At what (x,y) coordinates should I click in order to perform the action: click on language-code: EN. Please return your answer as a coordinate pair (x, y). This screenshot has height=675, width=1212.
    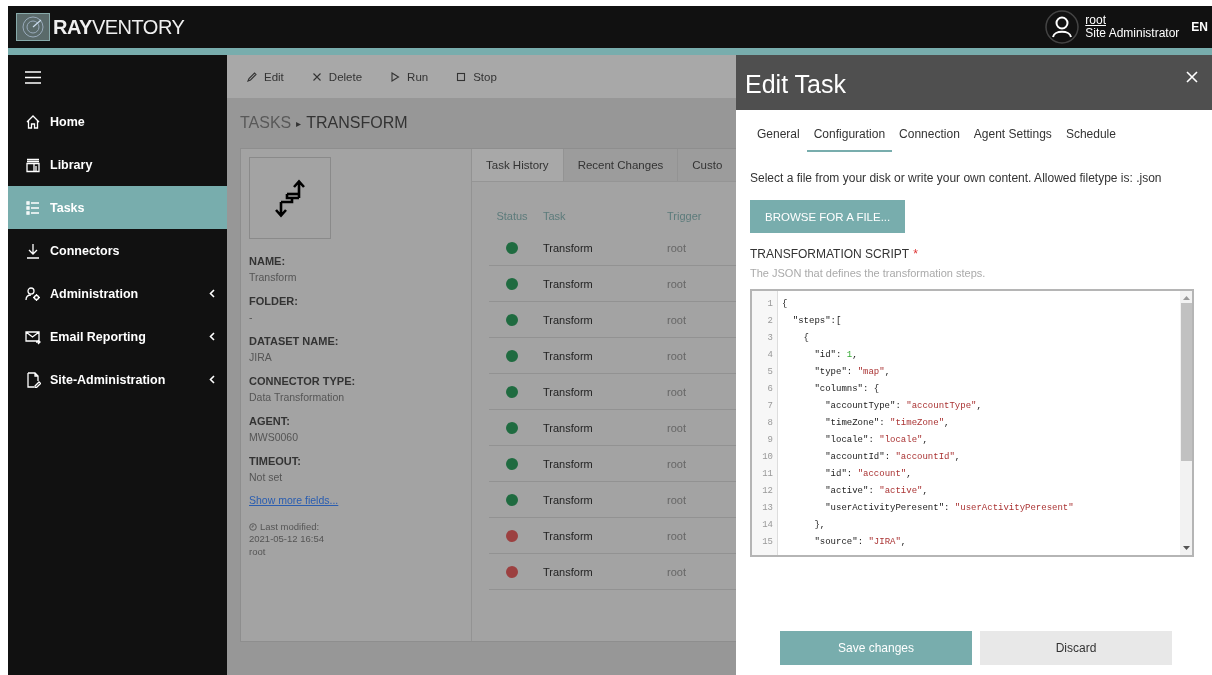
    Looking at the image, I should click on (1199, 27).